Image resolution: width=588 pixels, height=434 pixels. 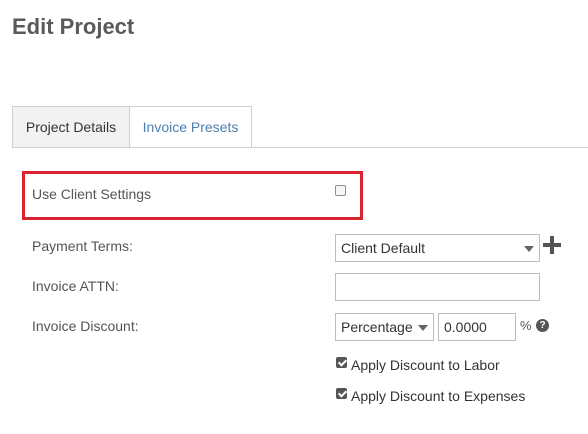 I want to click on payment-terms-select: Client Default, so click(x=437, y=248).